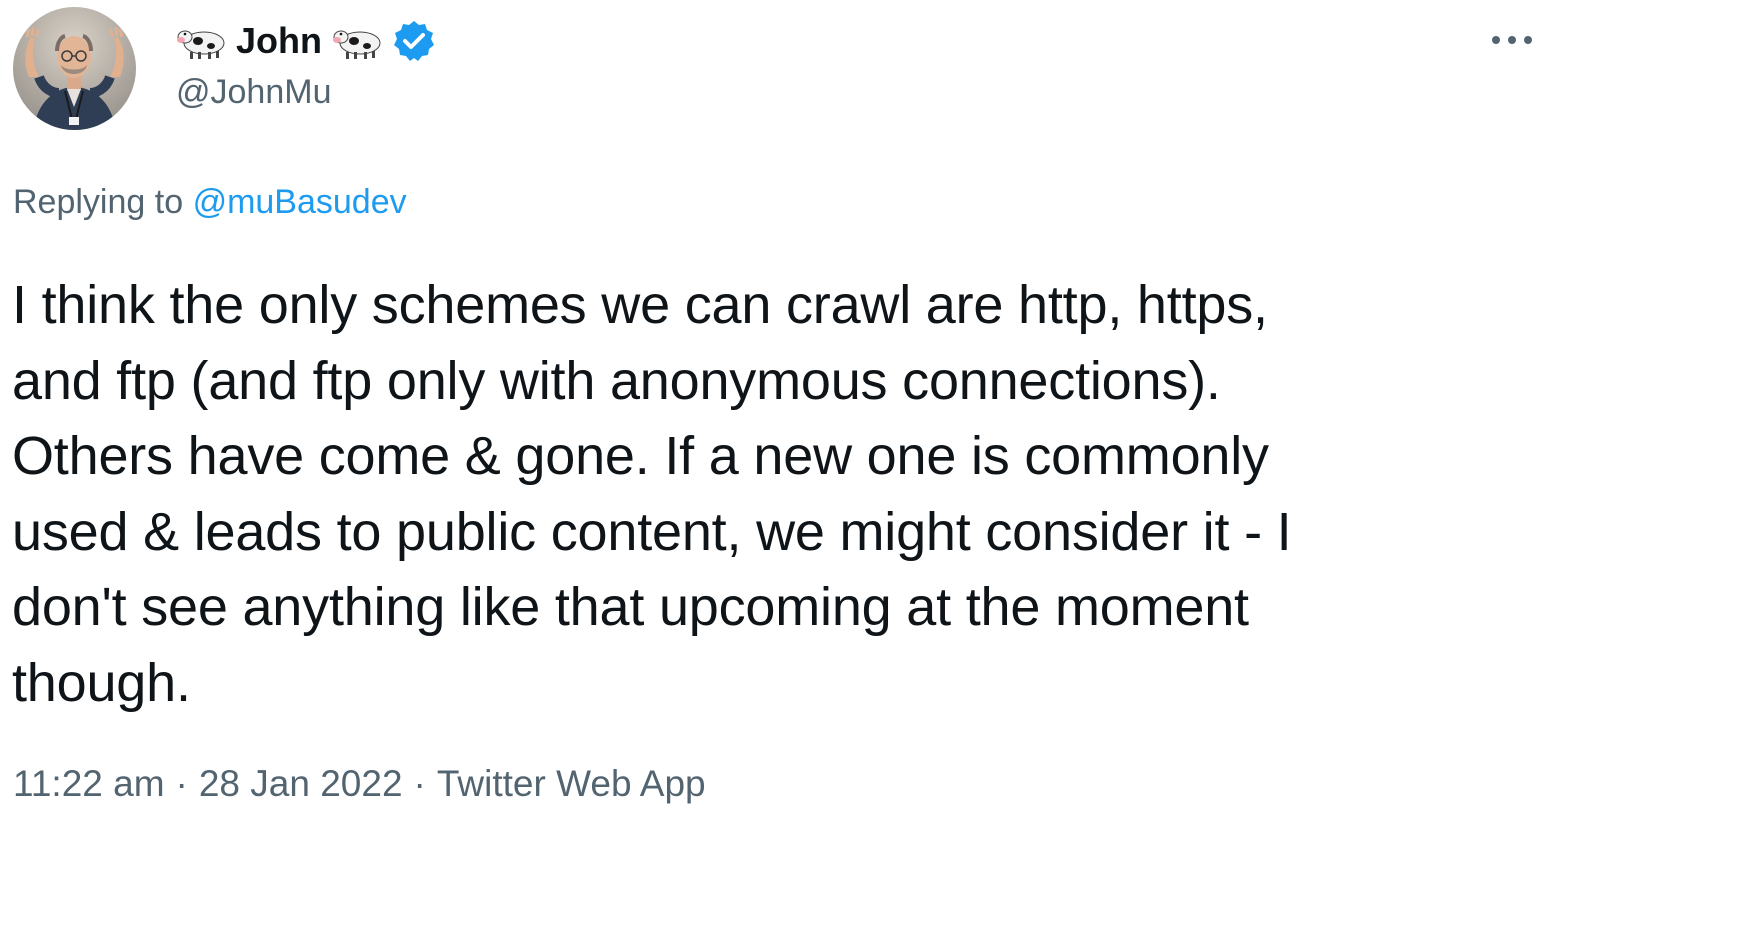 This screenshot has height=942, width=1747. Describe the element at coordinates (414, 41) in the screenshot. I see `verified-badge-icon` at that location.